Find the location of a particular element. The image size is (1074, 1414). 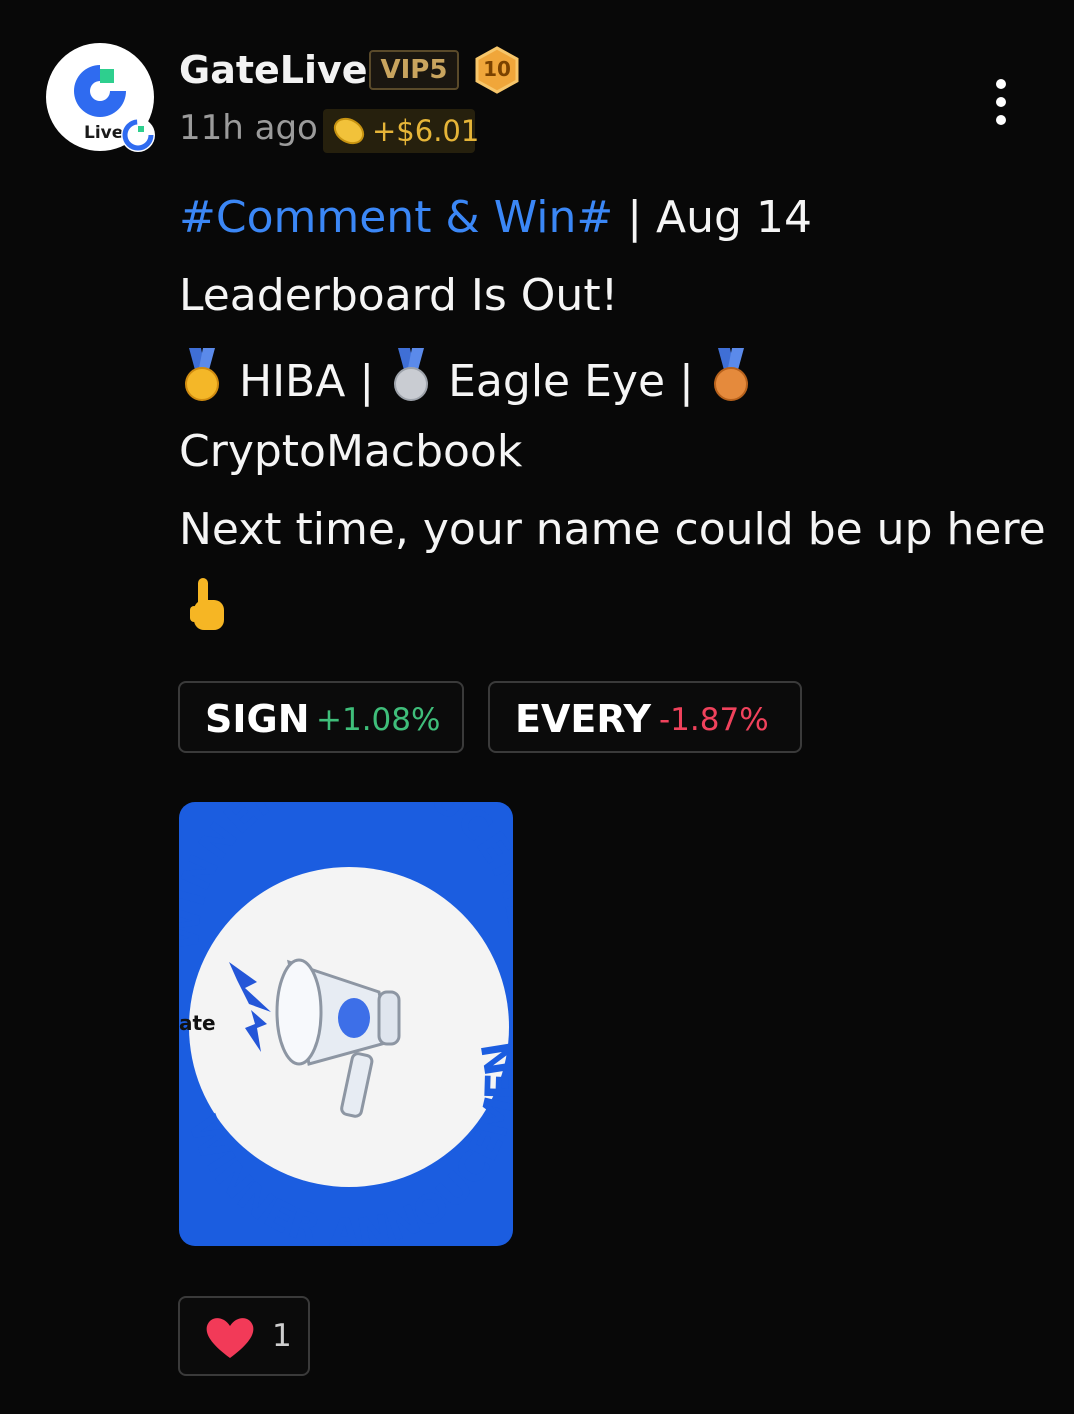

vip-badge: VIP5 is located at coordinates (414, 70).